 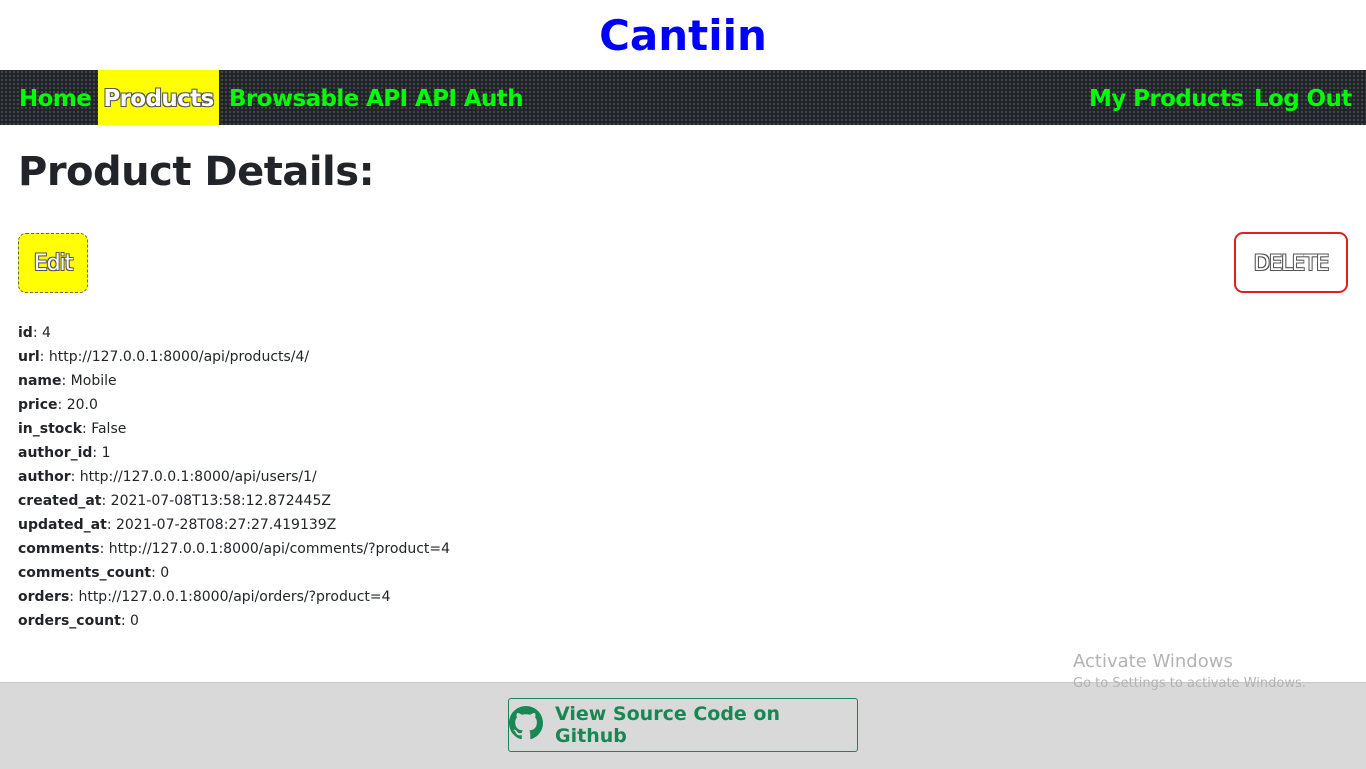 I want to click on detail-value: 4, so click(x=46, y=333).